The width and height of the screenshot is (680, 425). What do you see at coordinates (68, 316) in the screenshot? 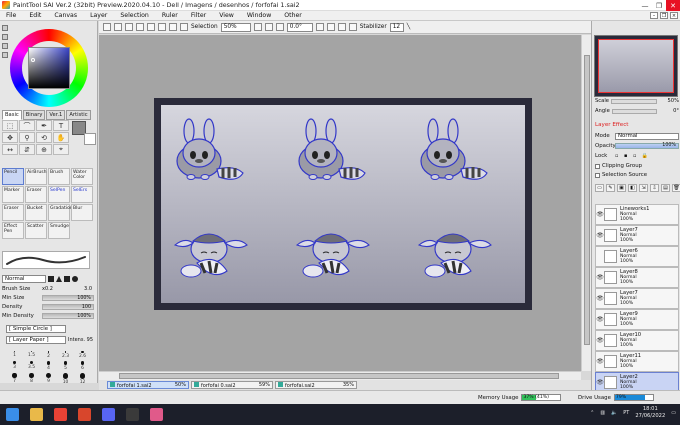
I see `min-density-slider: 100%` at bounding box center [68, 316].